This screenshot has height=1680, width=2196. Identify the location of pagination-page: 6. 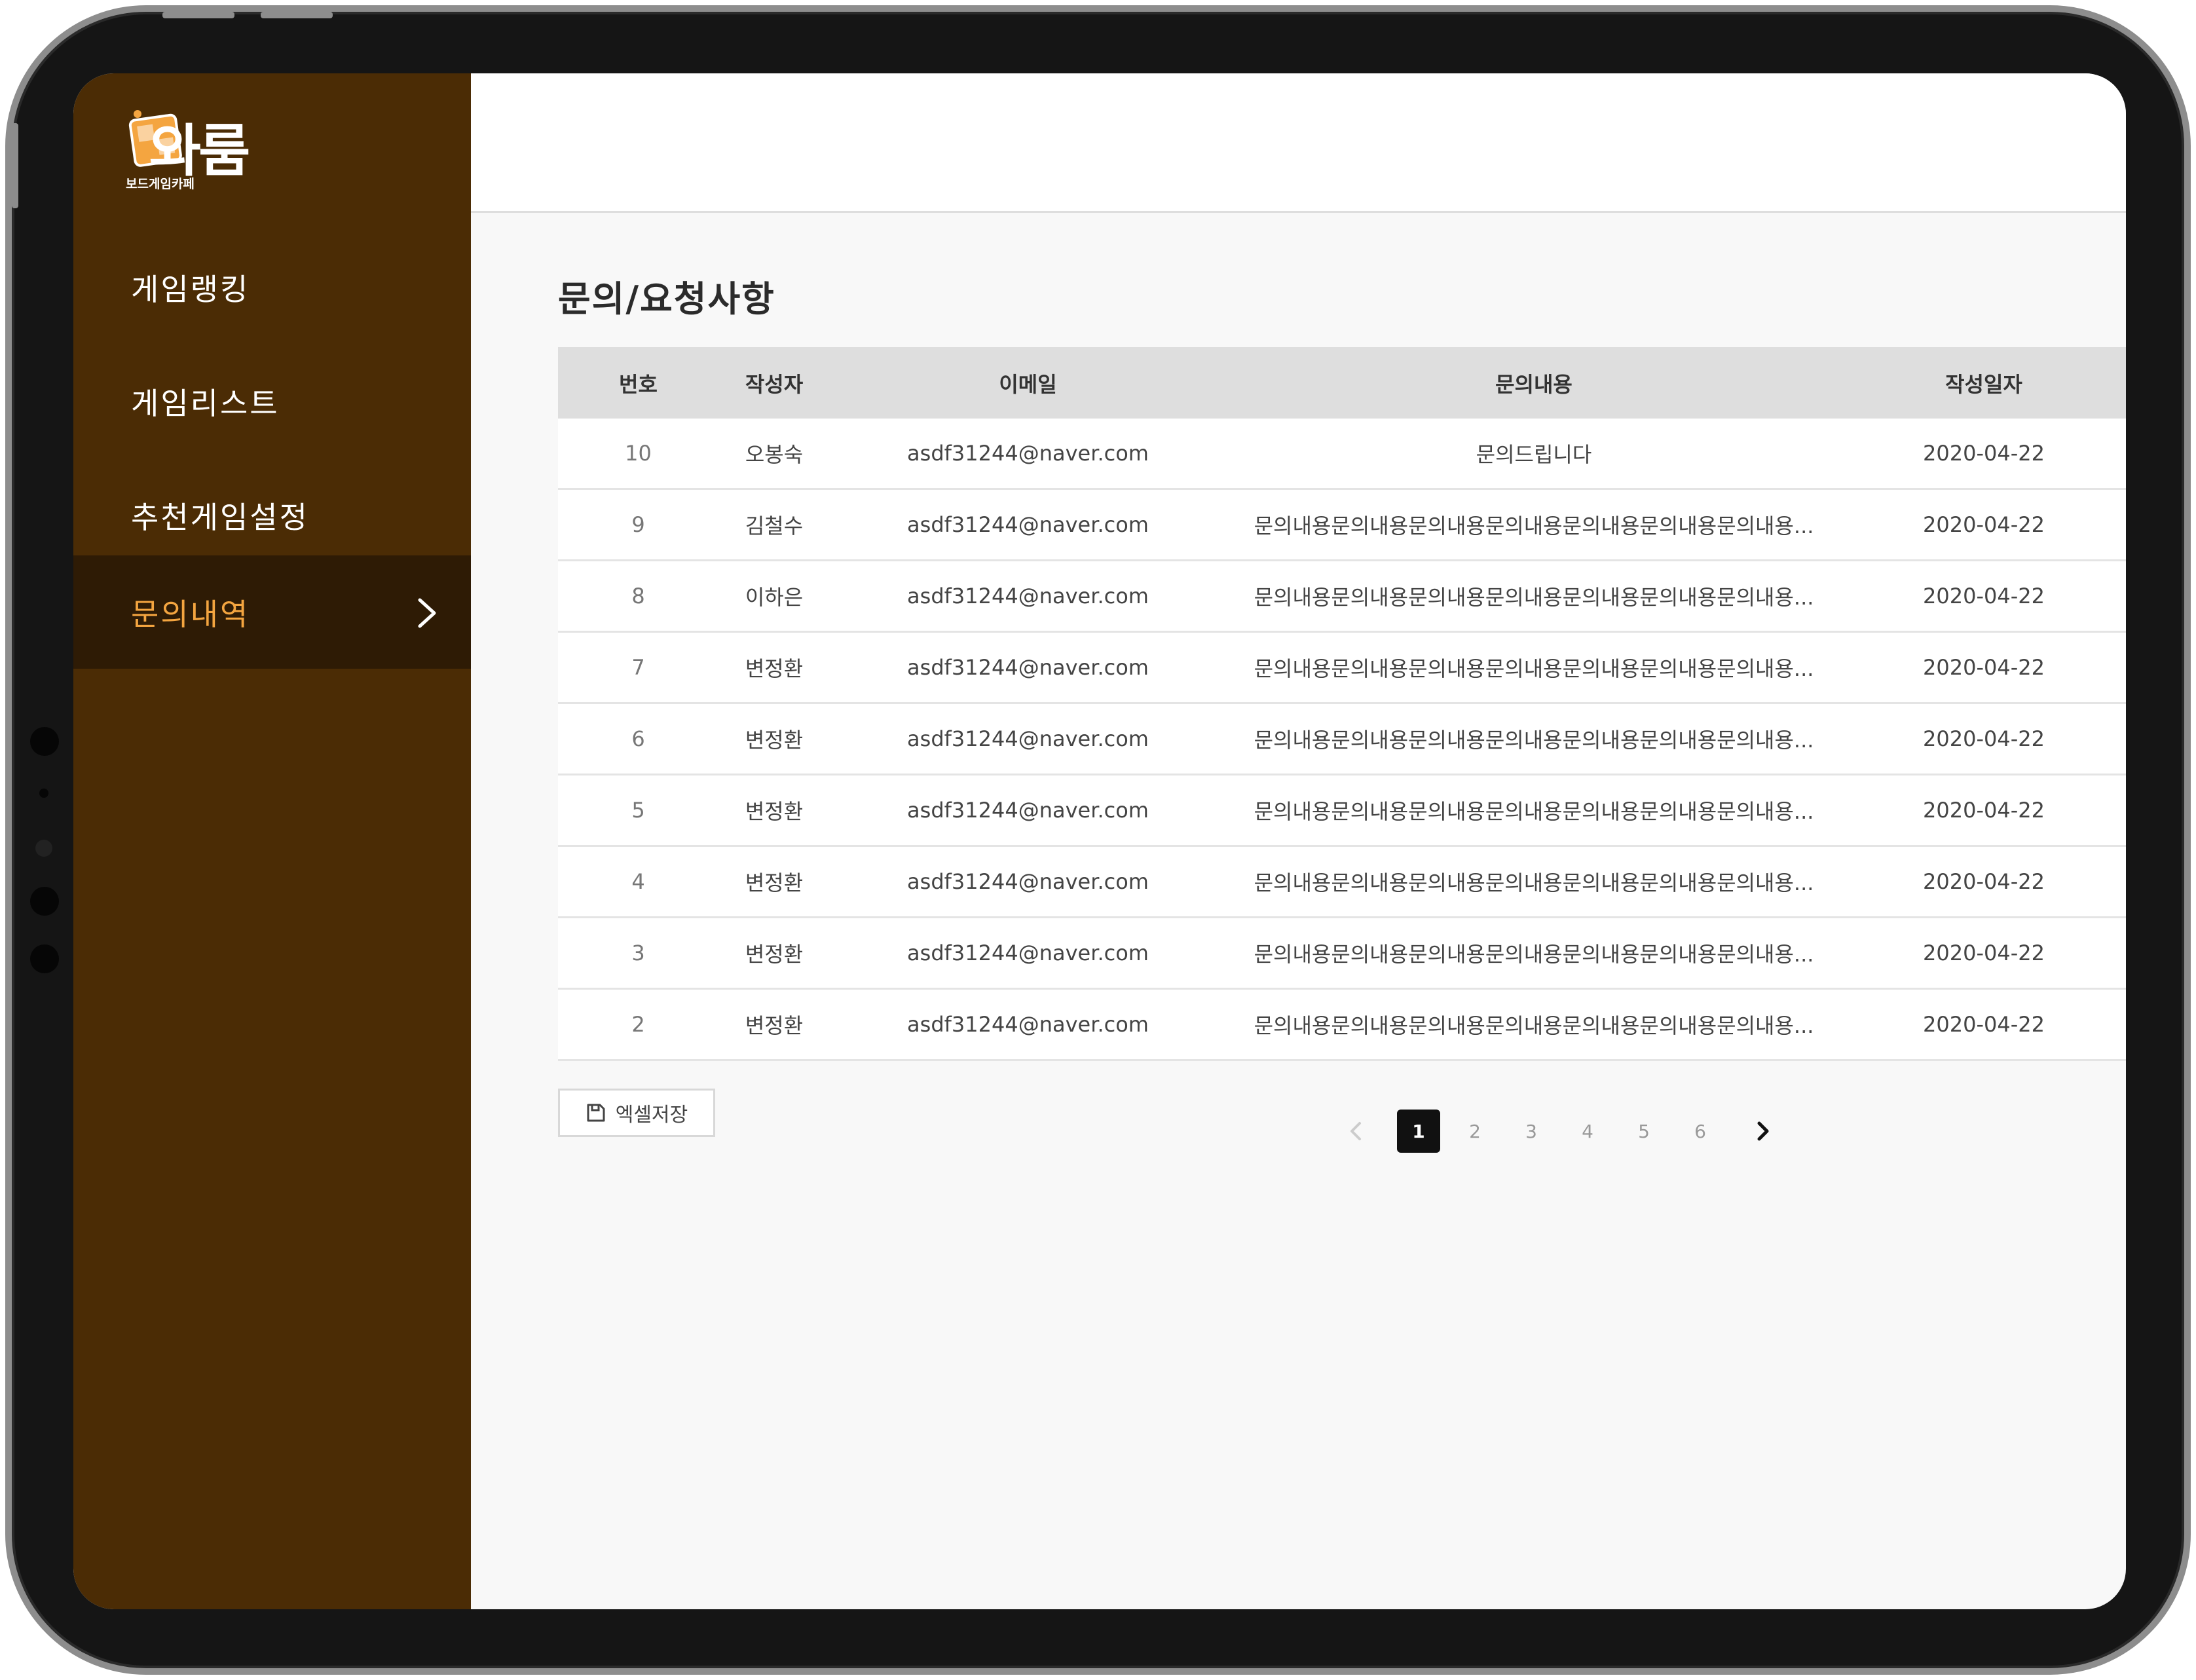
(1700, 1131).